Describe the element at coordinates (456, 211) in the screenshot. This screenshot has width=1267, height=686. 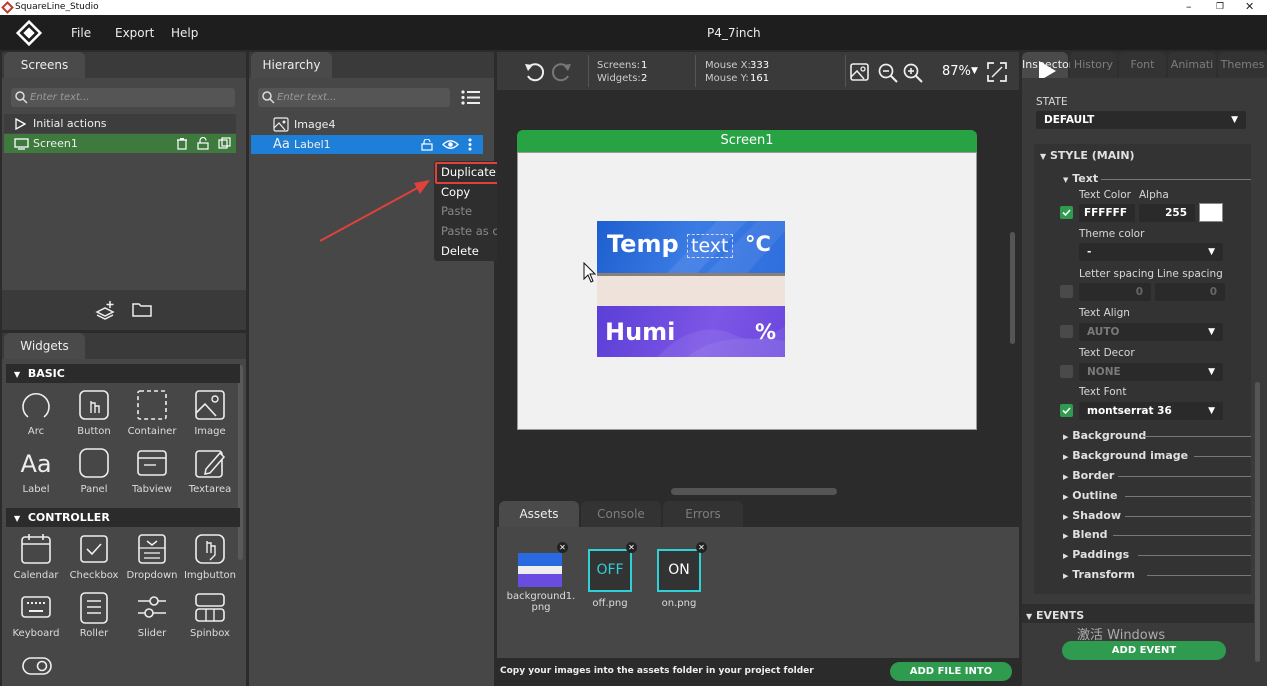
I see `menu-item-paste: Paste` at that location.